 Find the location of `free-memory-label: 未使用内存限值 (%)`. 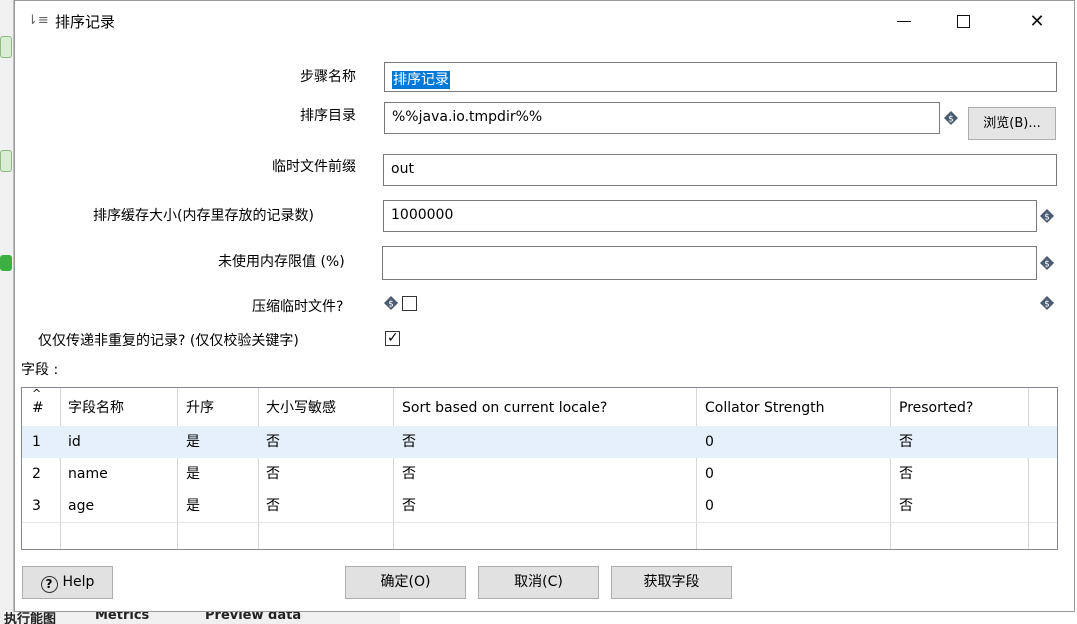

free-memory-label: 未使用内存限值 (%) is located at coordinates (281, 262).